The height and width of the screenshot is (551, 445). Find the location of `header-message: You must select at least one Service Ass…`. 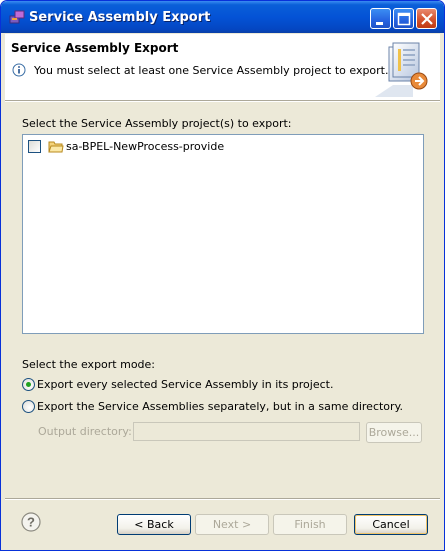

header-message: You must select at least one Service Ass… is located at coordinates (211, 70).